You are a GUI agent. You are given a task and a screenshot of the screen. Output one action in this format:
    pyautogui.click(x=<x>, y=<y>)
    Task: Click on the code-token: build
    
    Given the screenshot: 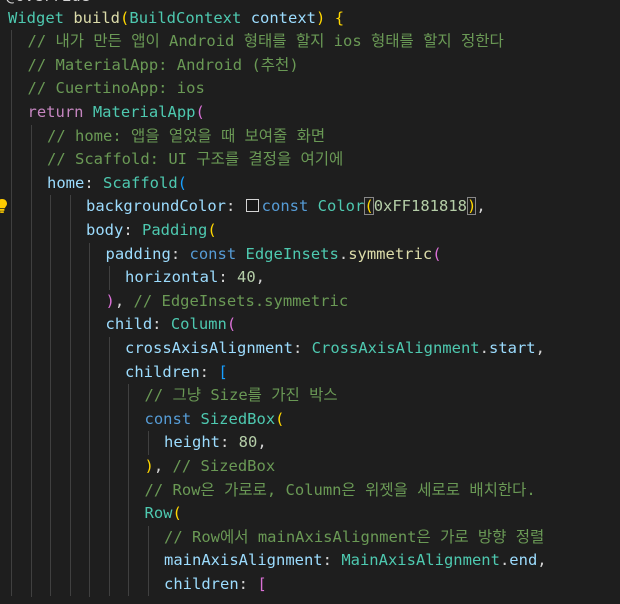 What is the action you would take?
    pyautogui.click(x=97, y=17)
    